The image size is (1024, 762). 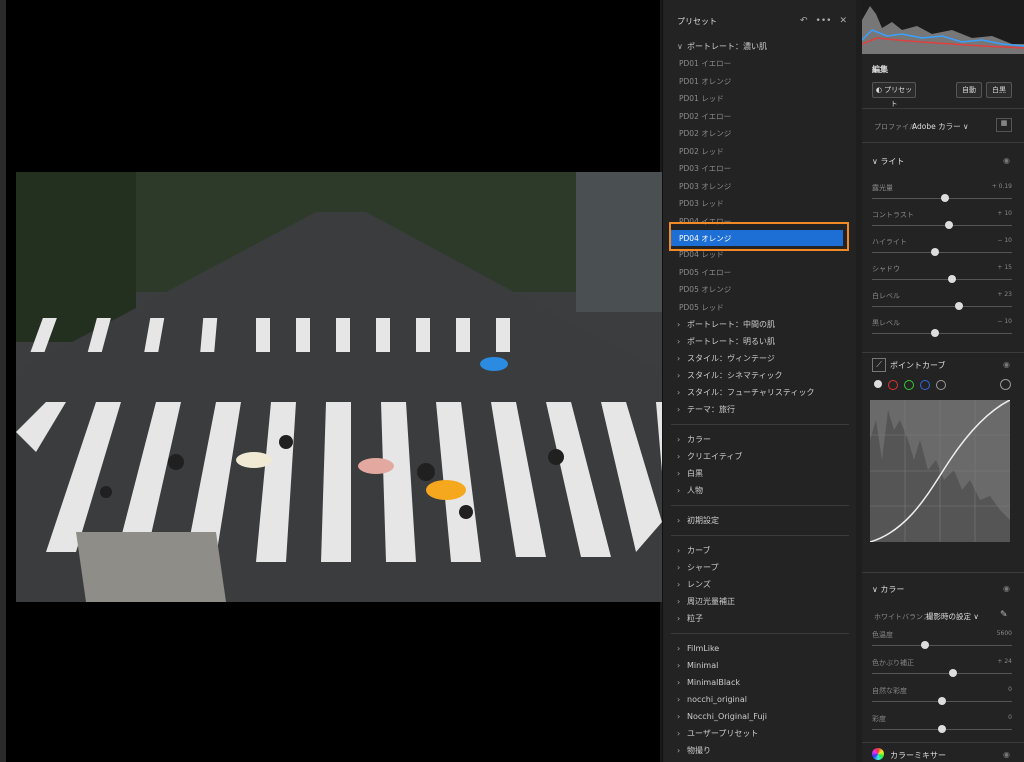 I want to click on preset-item: PD02 イエロー, so click(x=760, y=117).